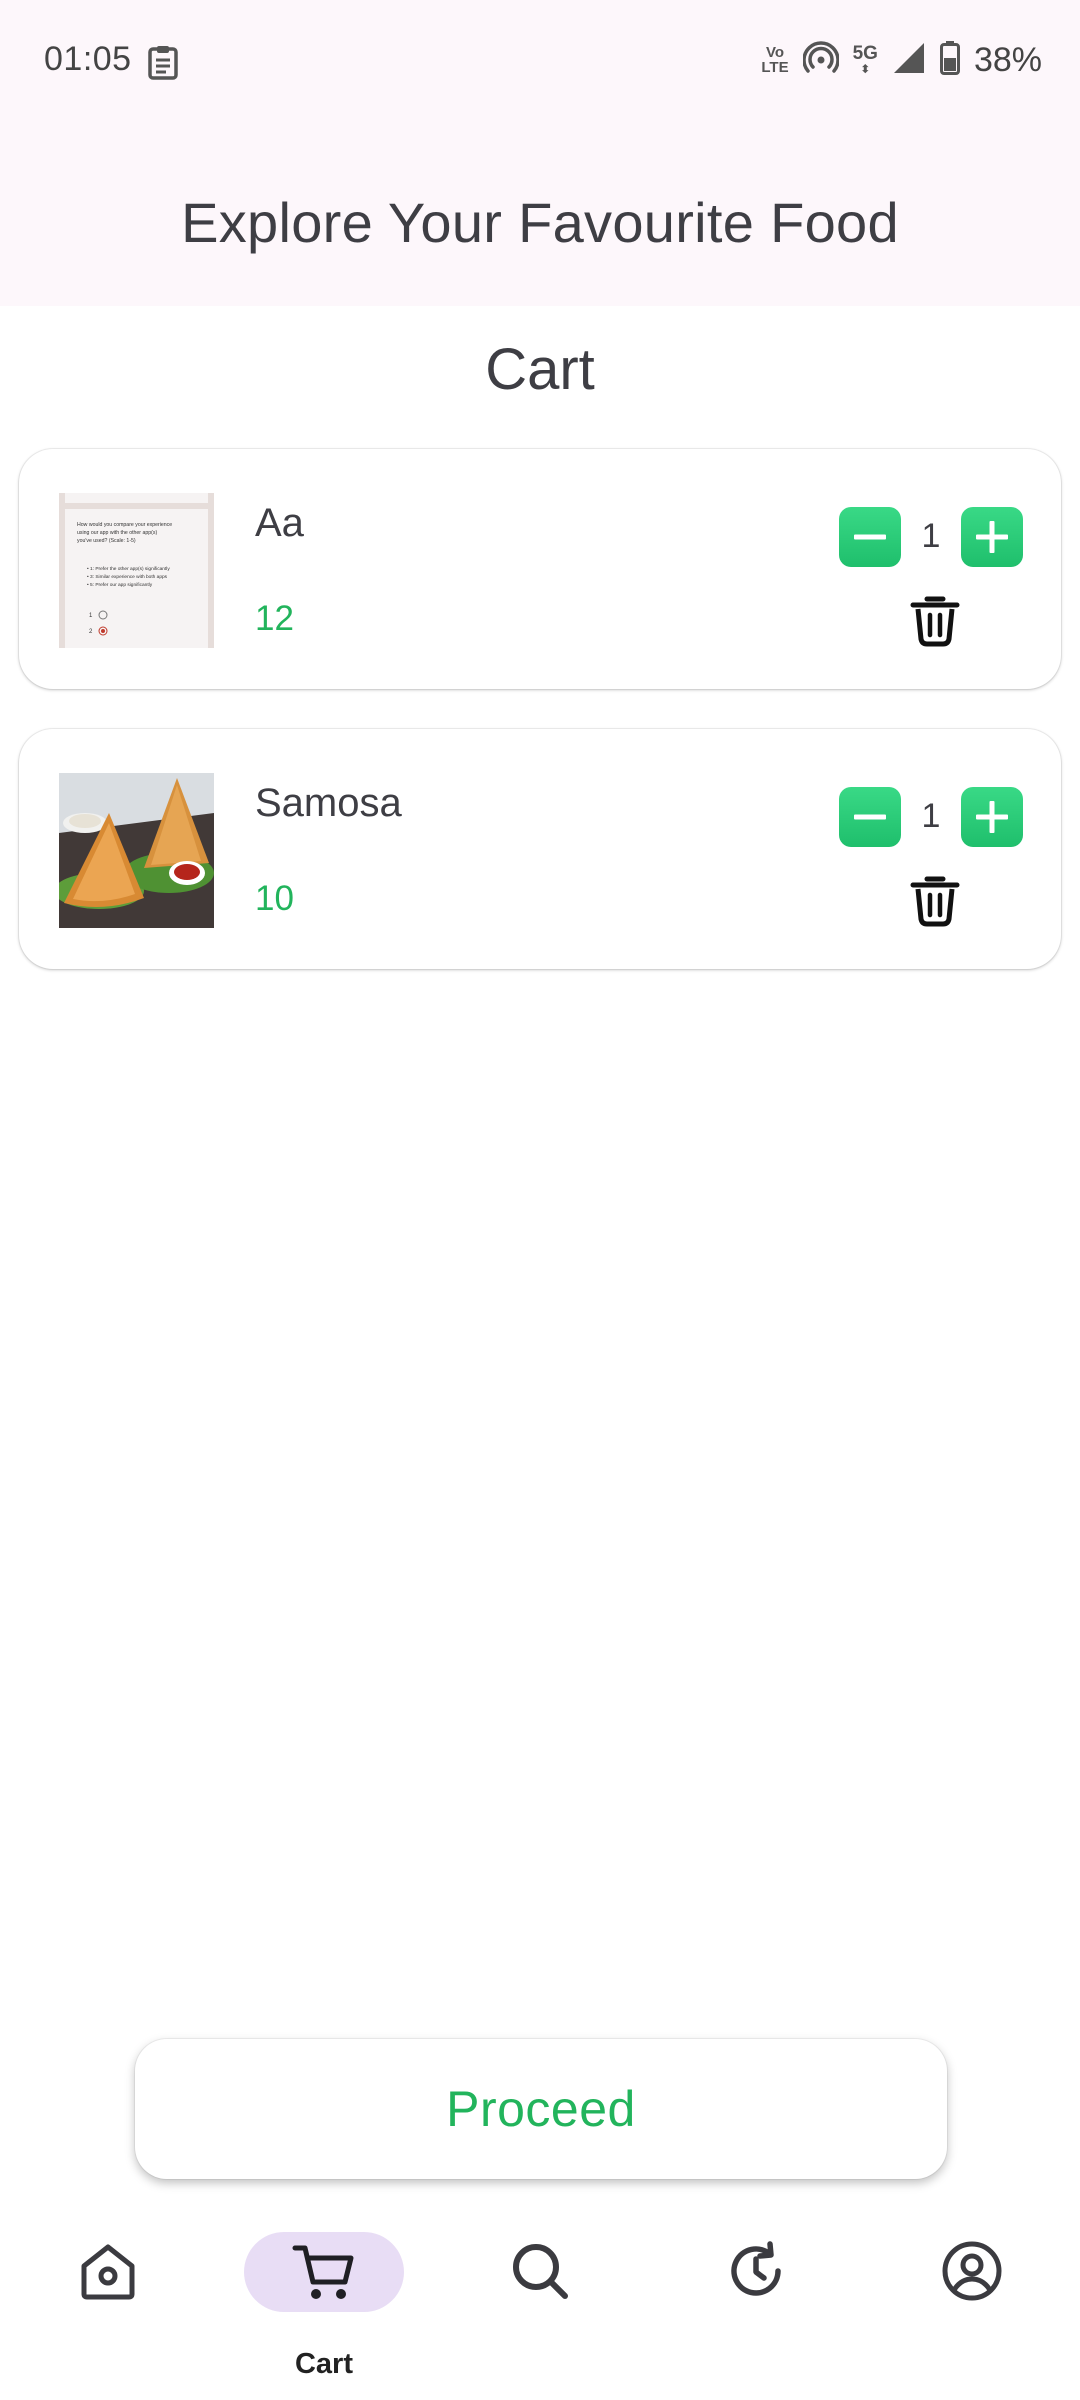 This screenshot has height=2400, width=1080. What do you see at coordinates (820, 60) in the screenshot?
I see `hotspot-icon` at bounding box center [820, 60].